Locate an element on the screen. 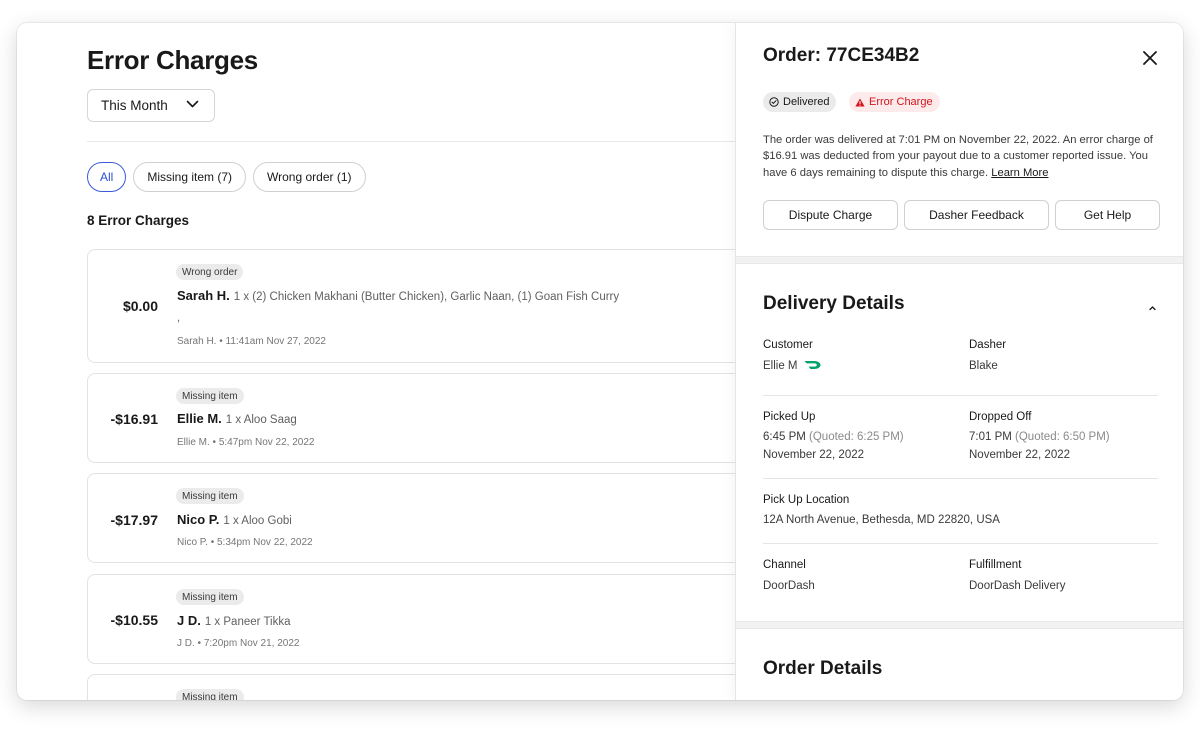  charge-amount: $0.00 is located at coordinates (140, 306).